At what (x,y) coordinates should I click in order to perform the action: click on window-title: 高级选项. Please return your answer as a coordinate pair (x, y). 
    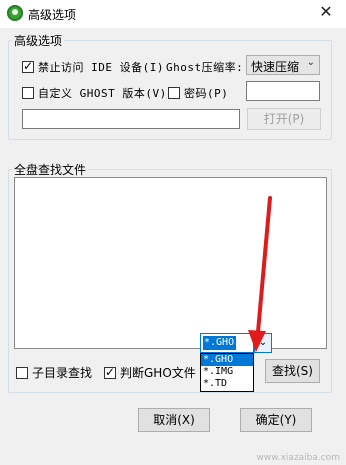
    Looking at the image, I should click on (52, 15).